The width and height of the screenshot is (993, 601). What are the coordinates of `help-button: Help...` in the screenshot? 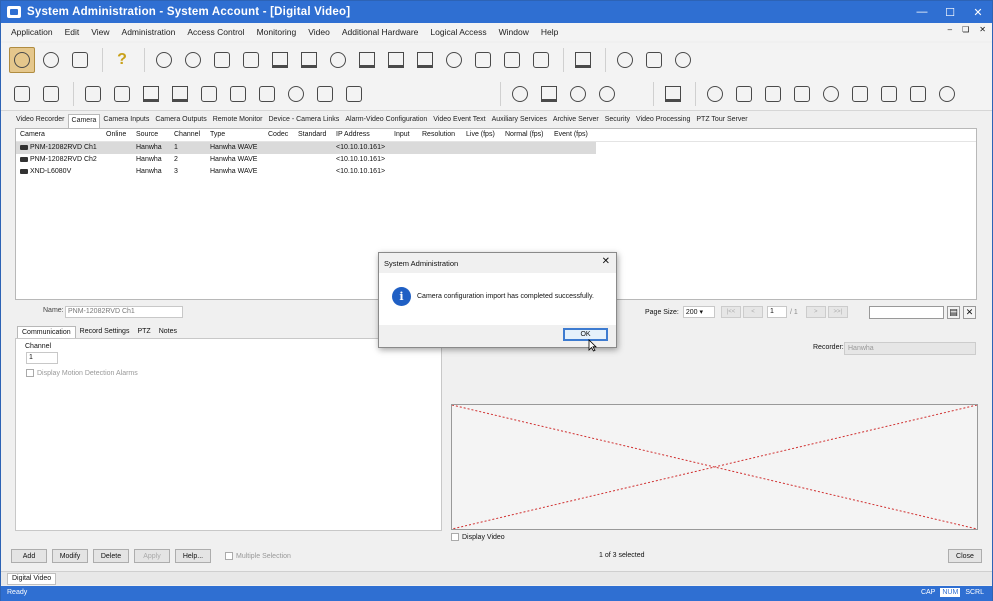 It's located at (193, 556).